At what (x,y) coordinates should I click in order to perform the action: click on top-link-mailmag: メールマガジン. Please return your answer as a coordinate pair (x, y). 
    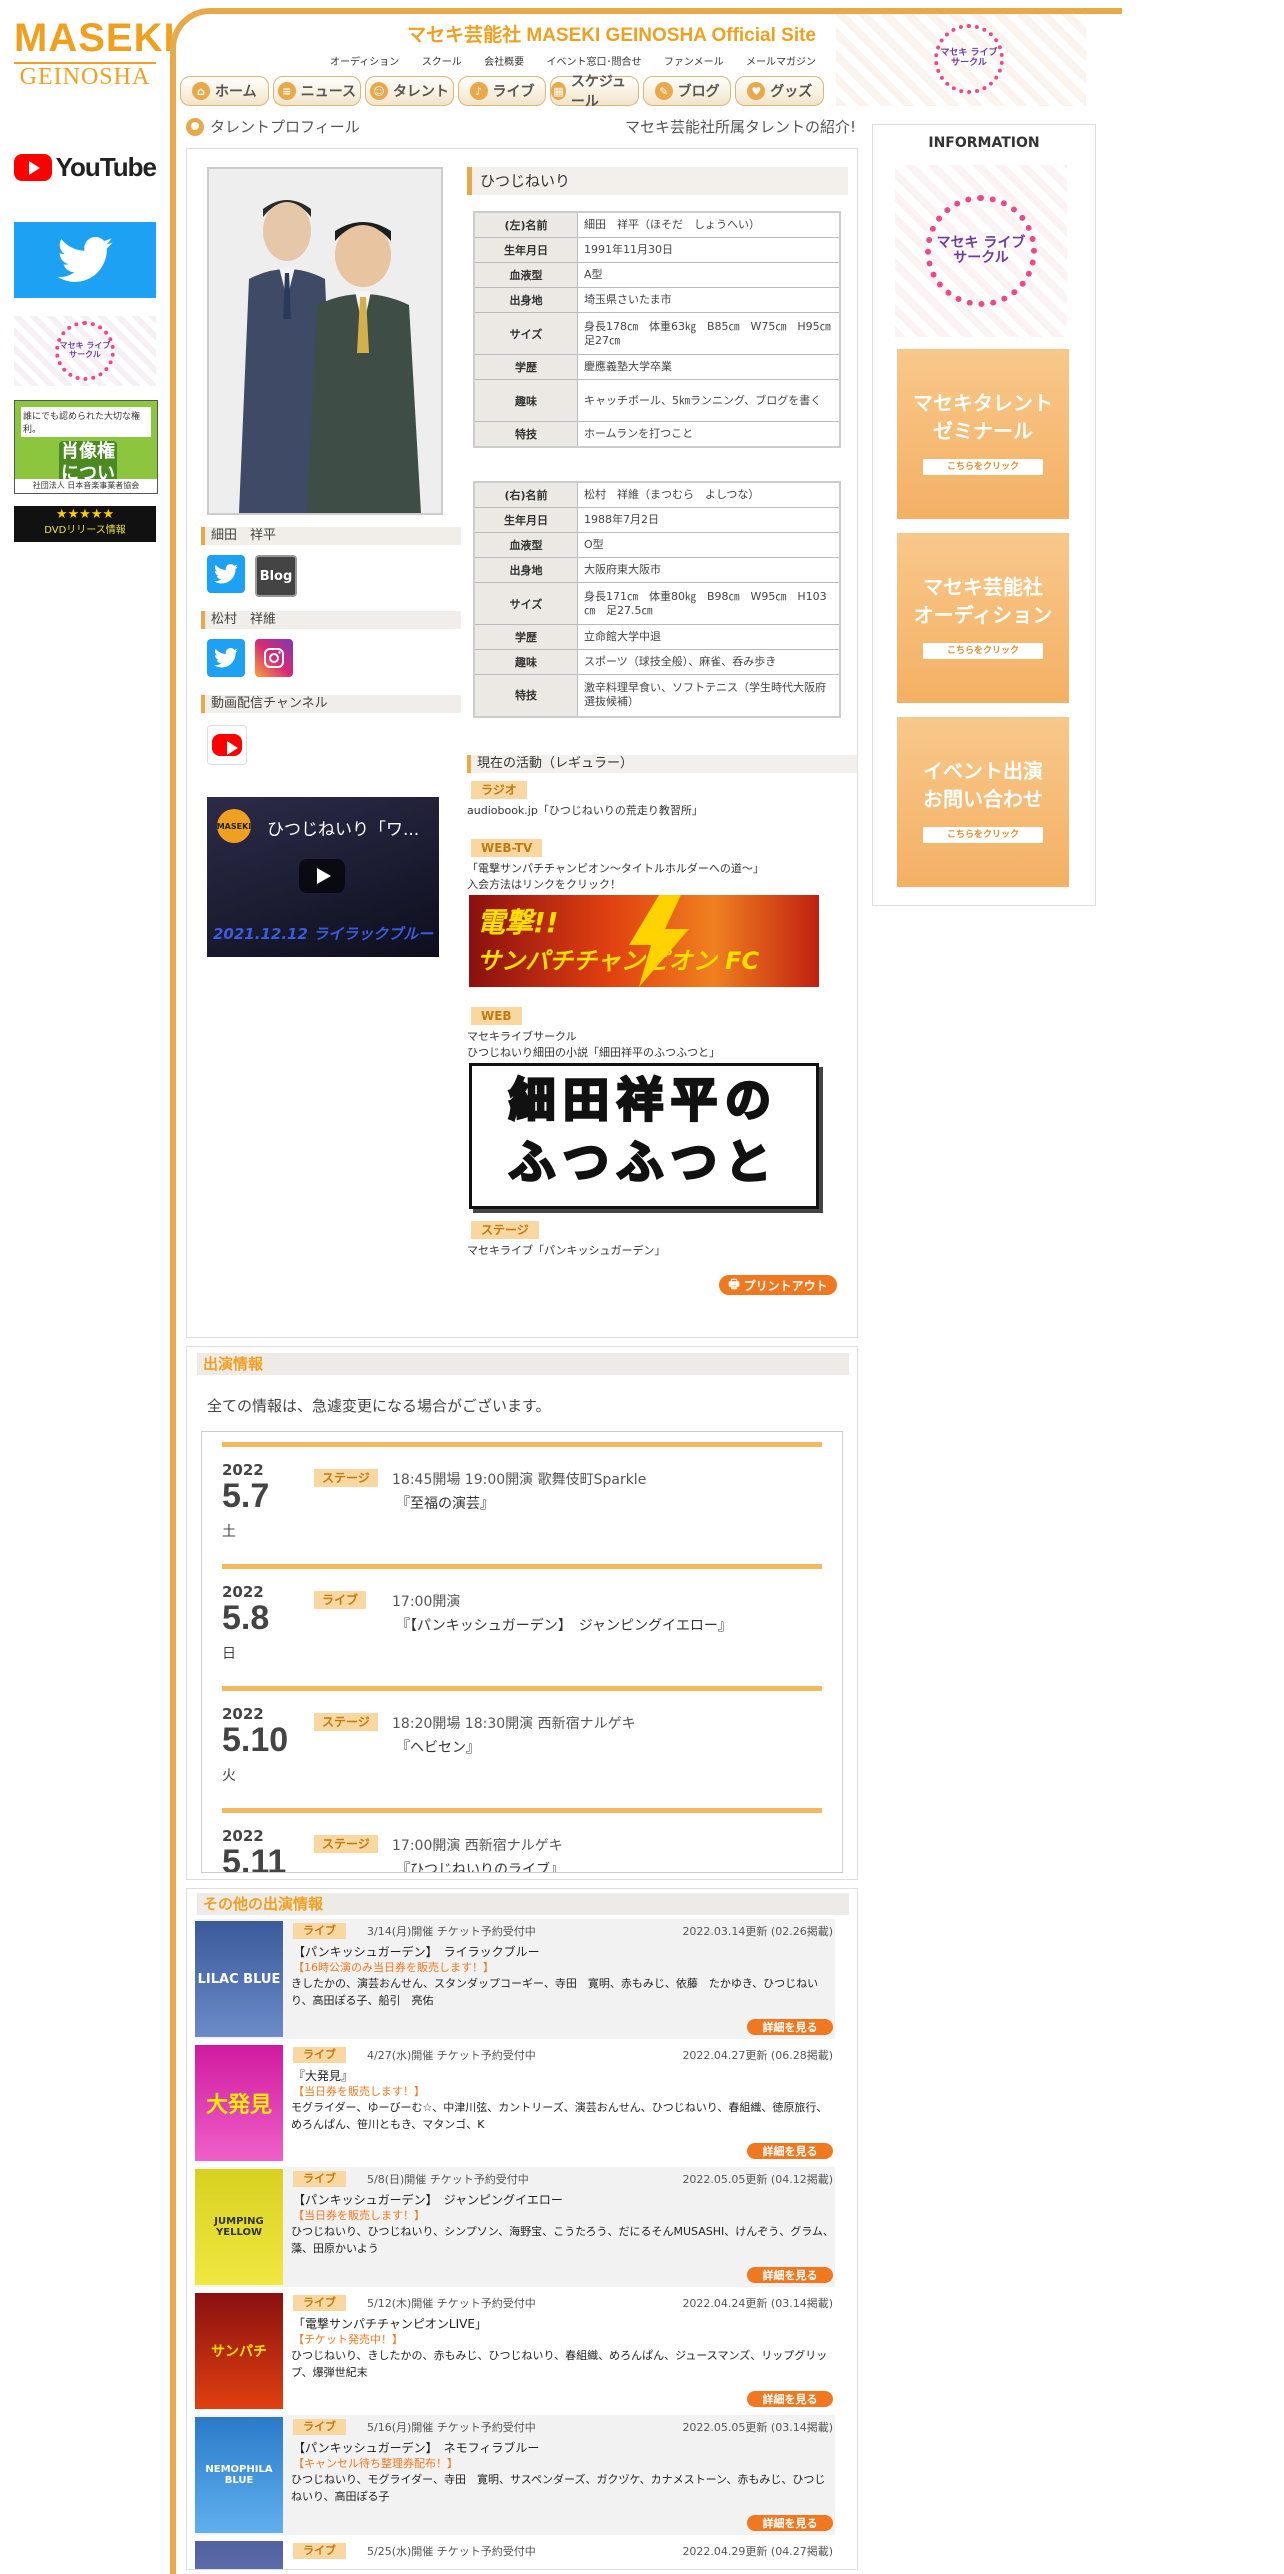
    Looking at the image, I should click on (781, 60).